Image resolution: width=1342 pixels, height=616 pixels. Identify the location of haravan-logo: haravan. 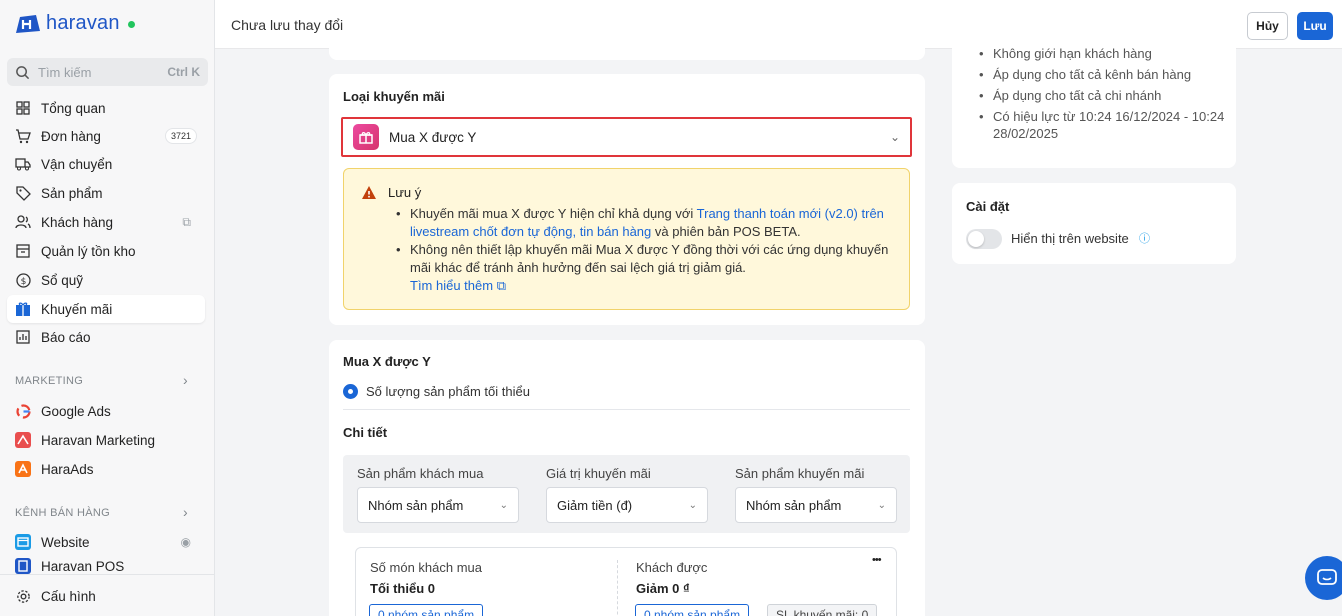
(74, 23).